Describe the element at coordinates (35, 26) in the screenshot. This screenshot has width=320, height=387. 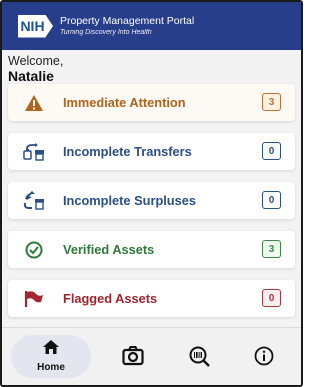
I see `nih-logo-mark: NIH` at that location.